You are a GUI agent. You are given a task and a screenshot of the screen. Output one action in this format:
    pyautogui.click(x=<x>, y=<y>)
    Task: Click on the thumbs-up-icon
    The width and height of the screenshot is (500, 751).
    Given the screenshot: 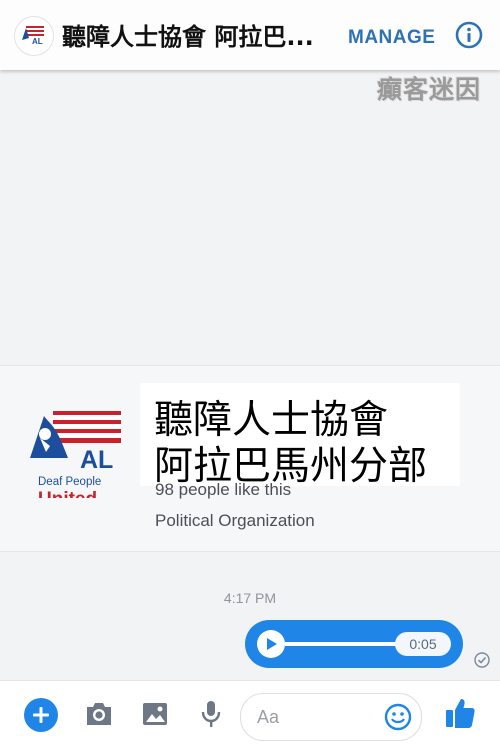 What is the action you would take?
    pyautogui.click(x=460, y=715)
    